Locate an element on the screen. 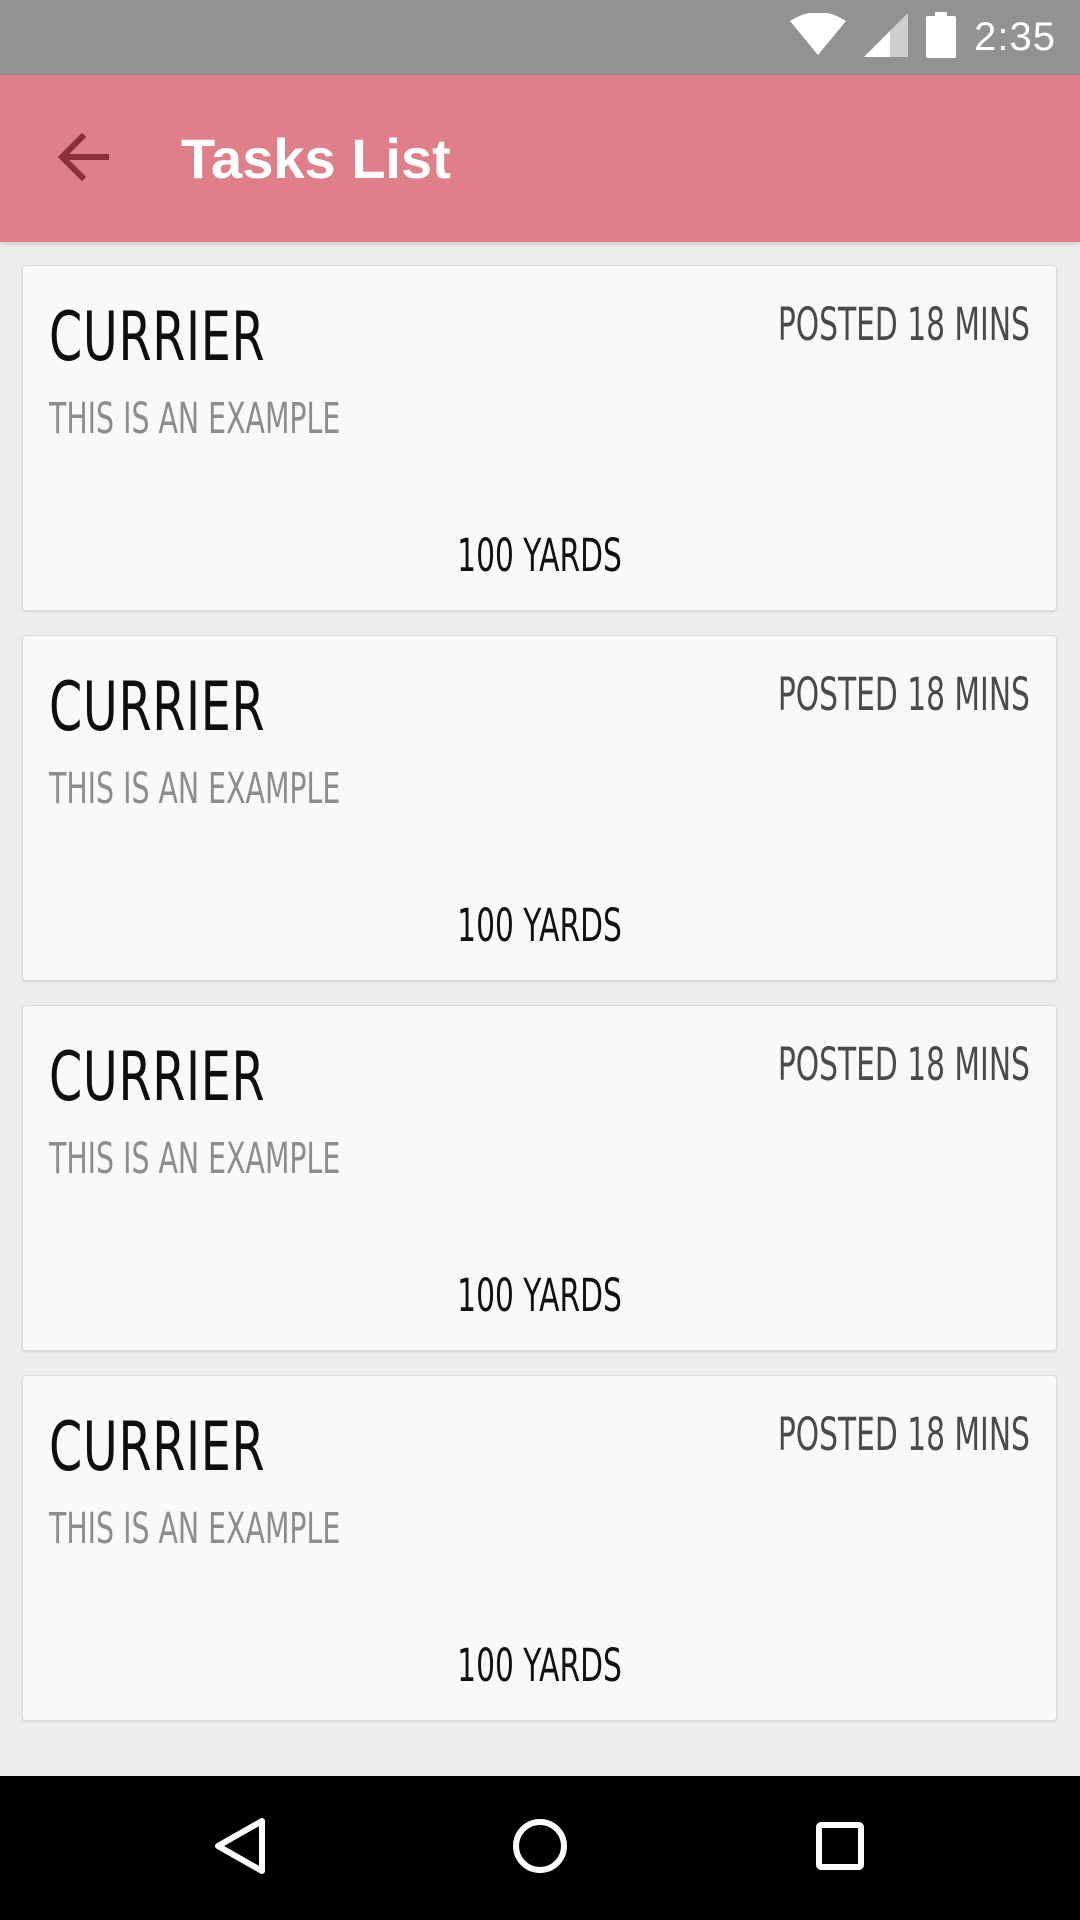 This screenshot has width=1080, height=1920. cell-signal-icon is located at coordinates (886, 37).